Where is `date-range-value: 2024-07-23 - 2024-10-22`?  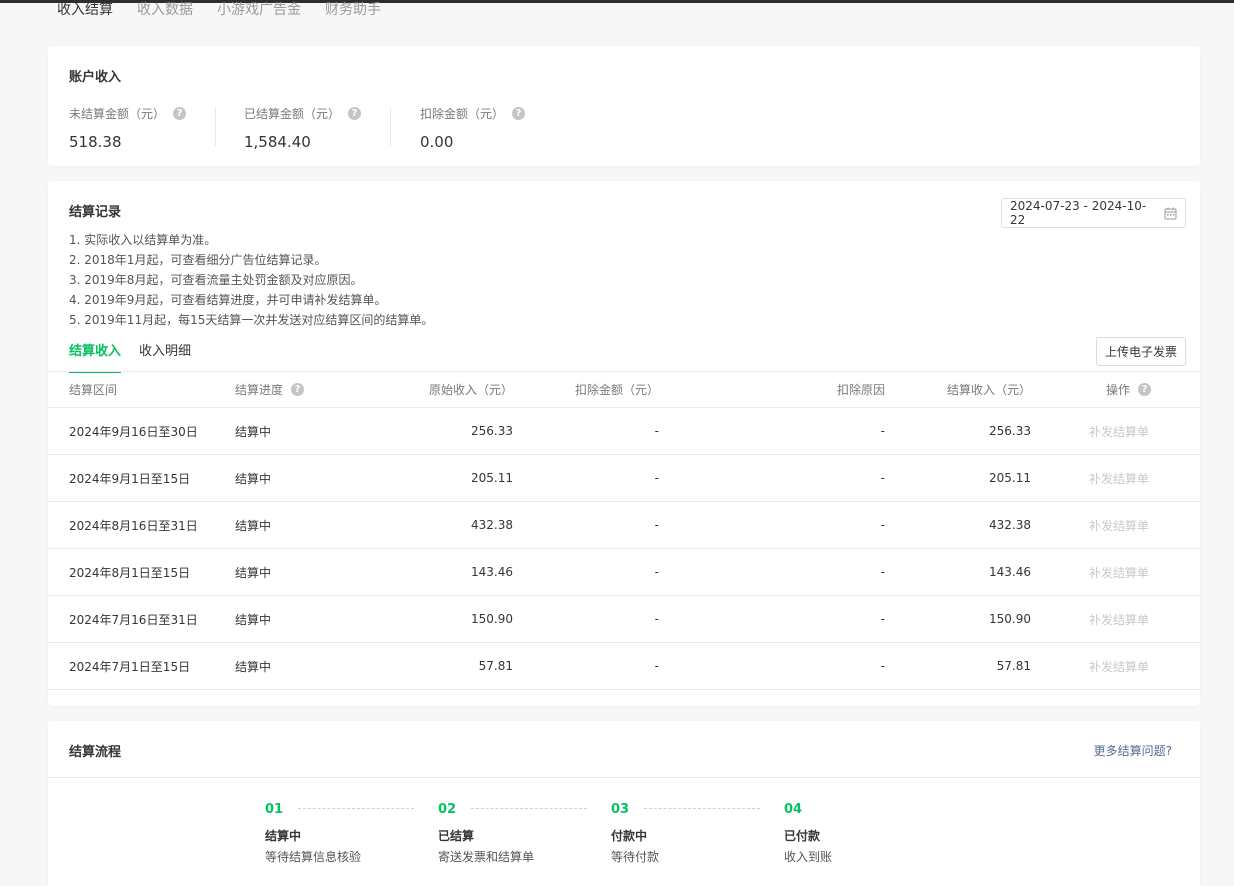
date-range-value: 2024-07-23 - 2024-10-22 is located at coordinates (1078, 213).